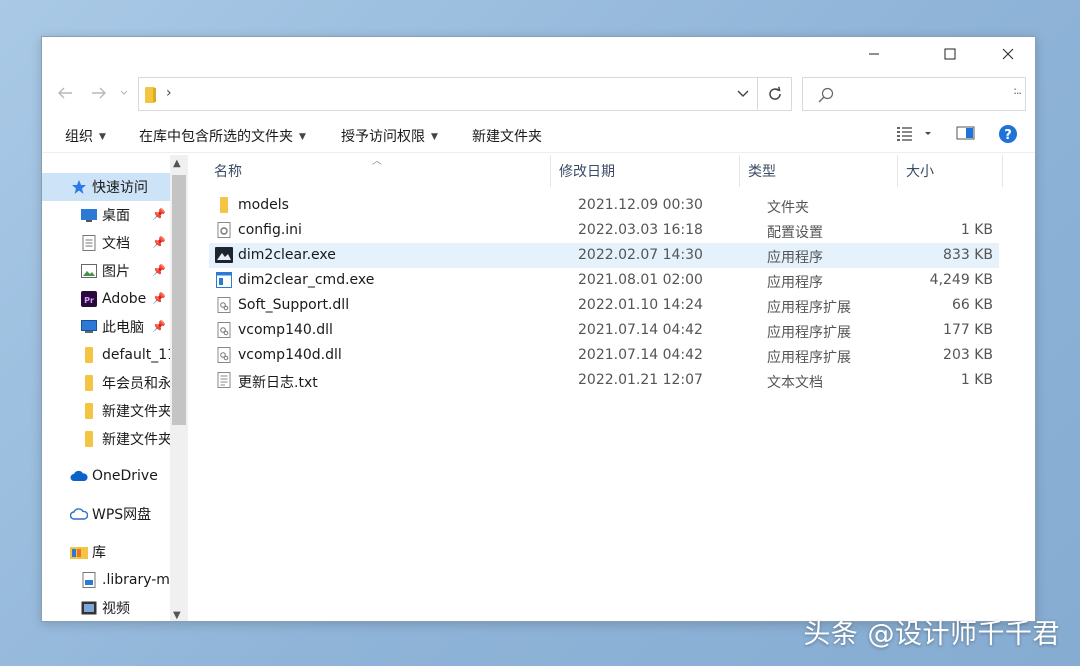 This screenshot has height=666, width=1080. Describe the element at coordinates (604, 205) in the screenshot. I see `file-row: models 2021.12.09 00:30 文件夹` at that location.